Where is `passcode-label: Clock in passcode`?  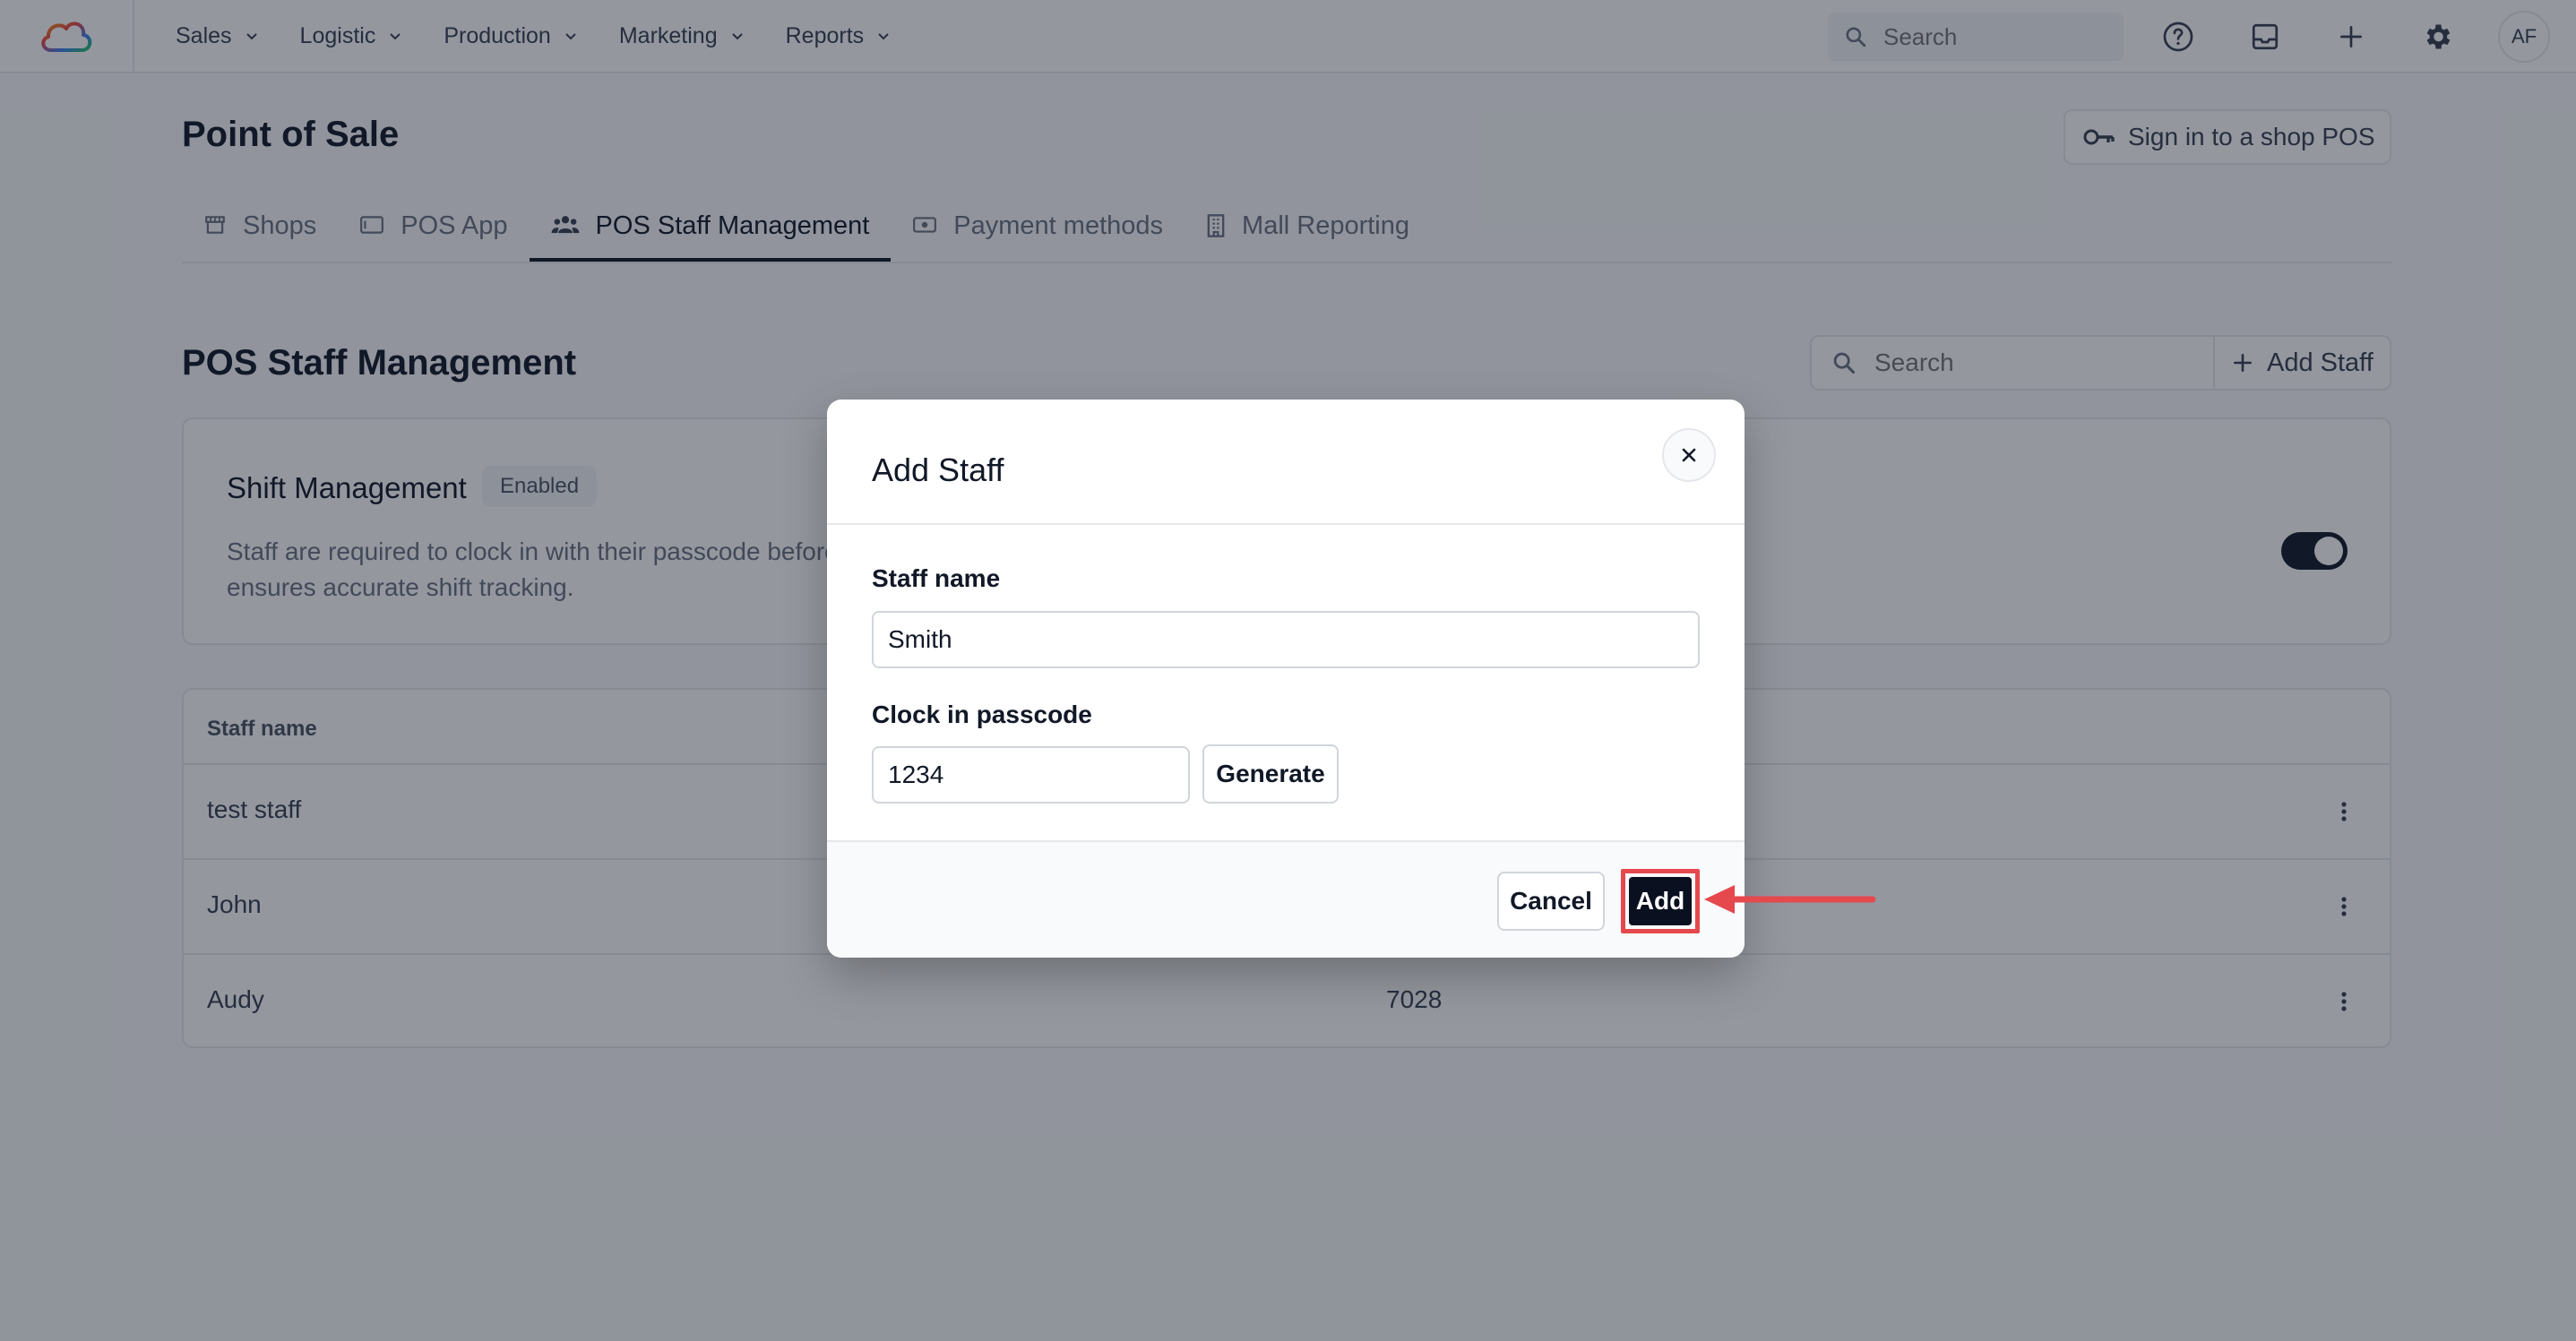
passcode-label: Clock in passcode is located at coordinates (982, 714).